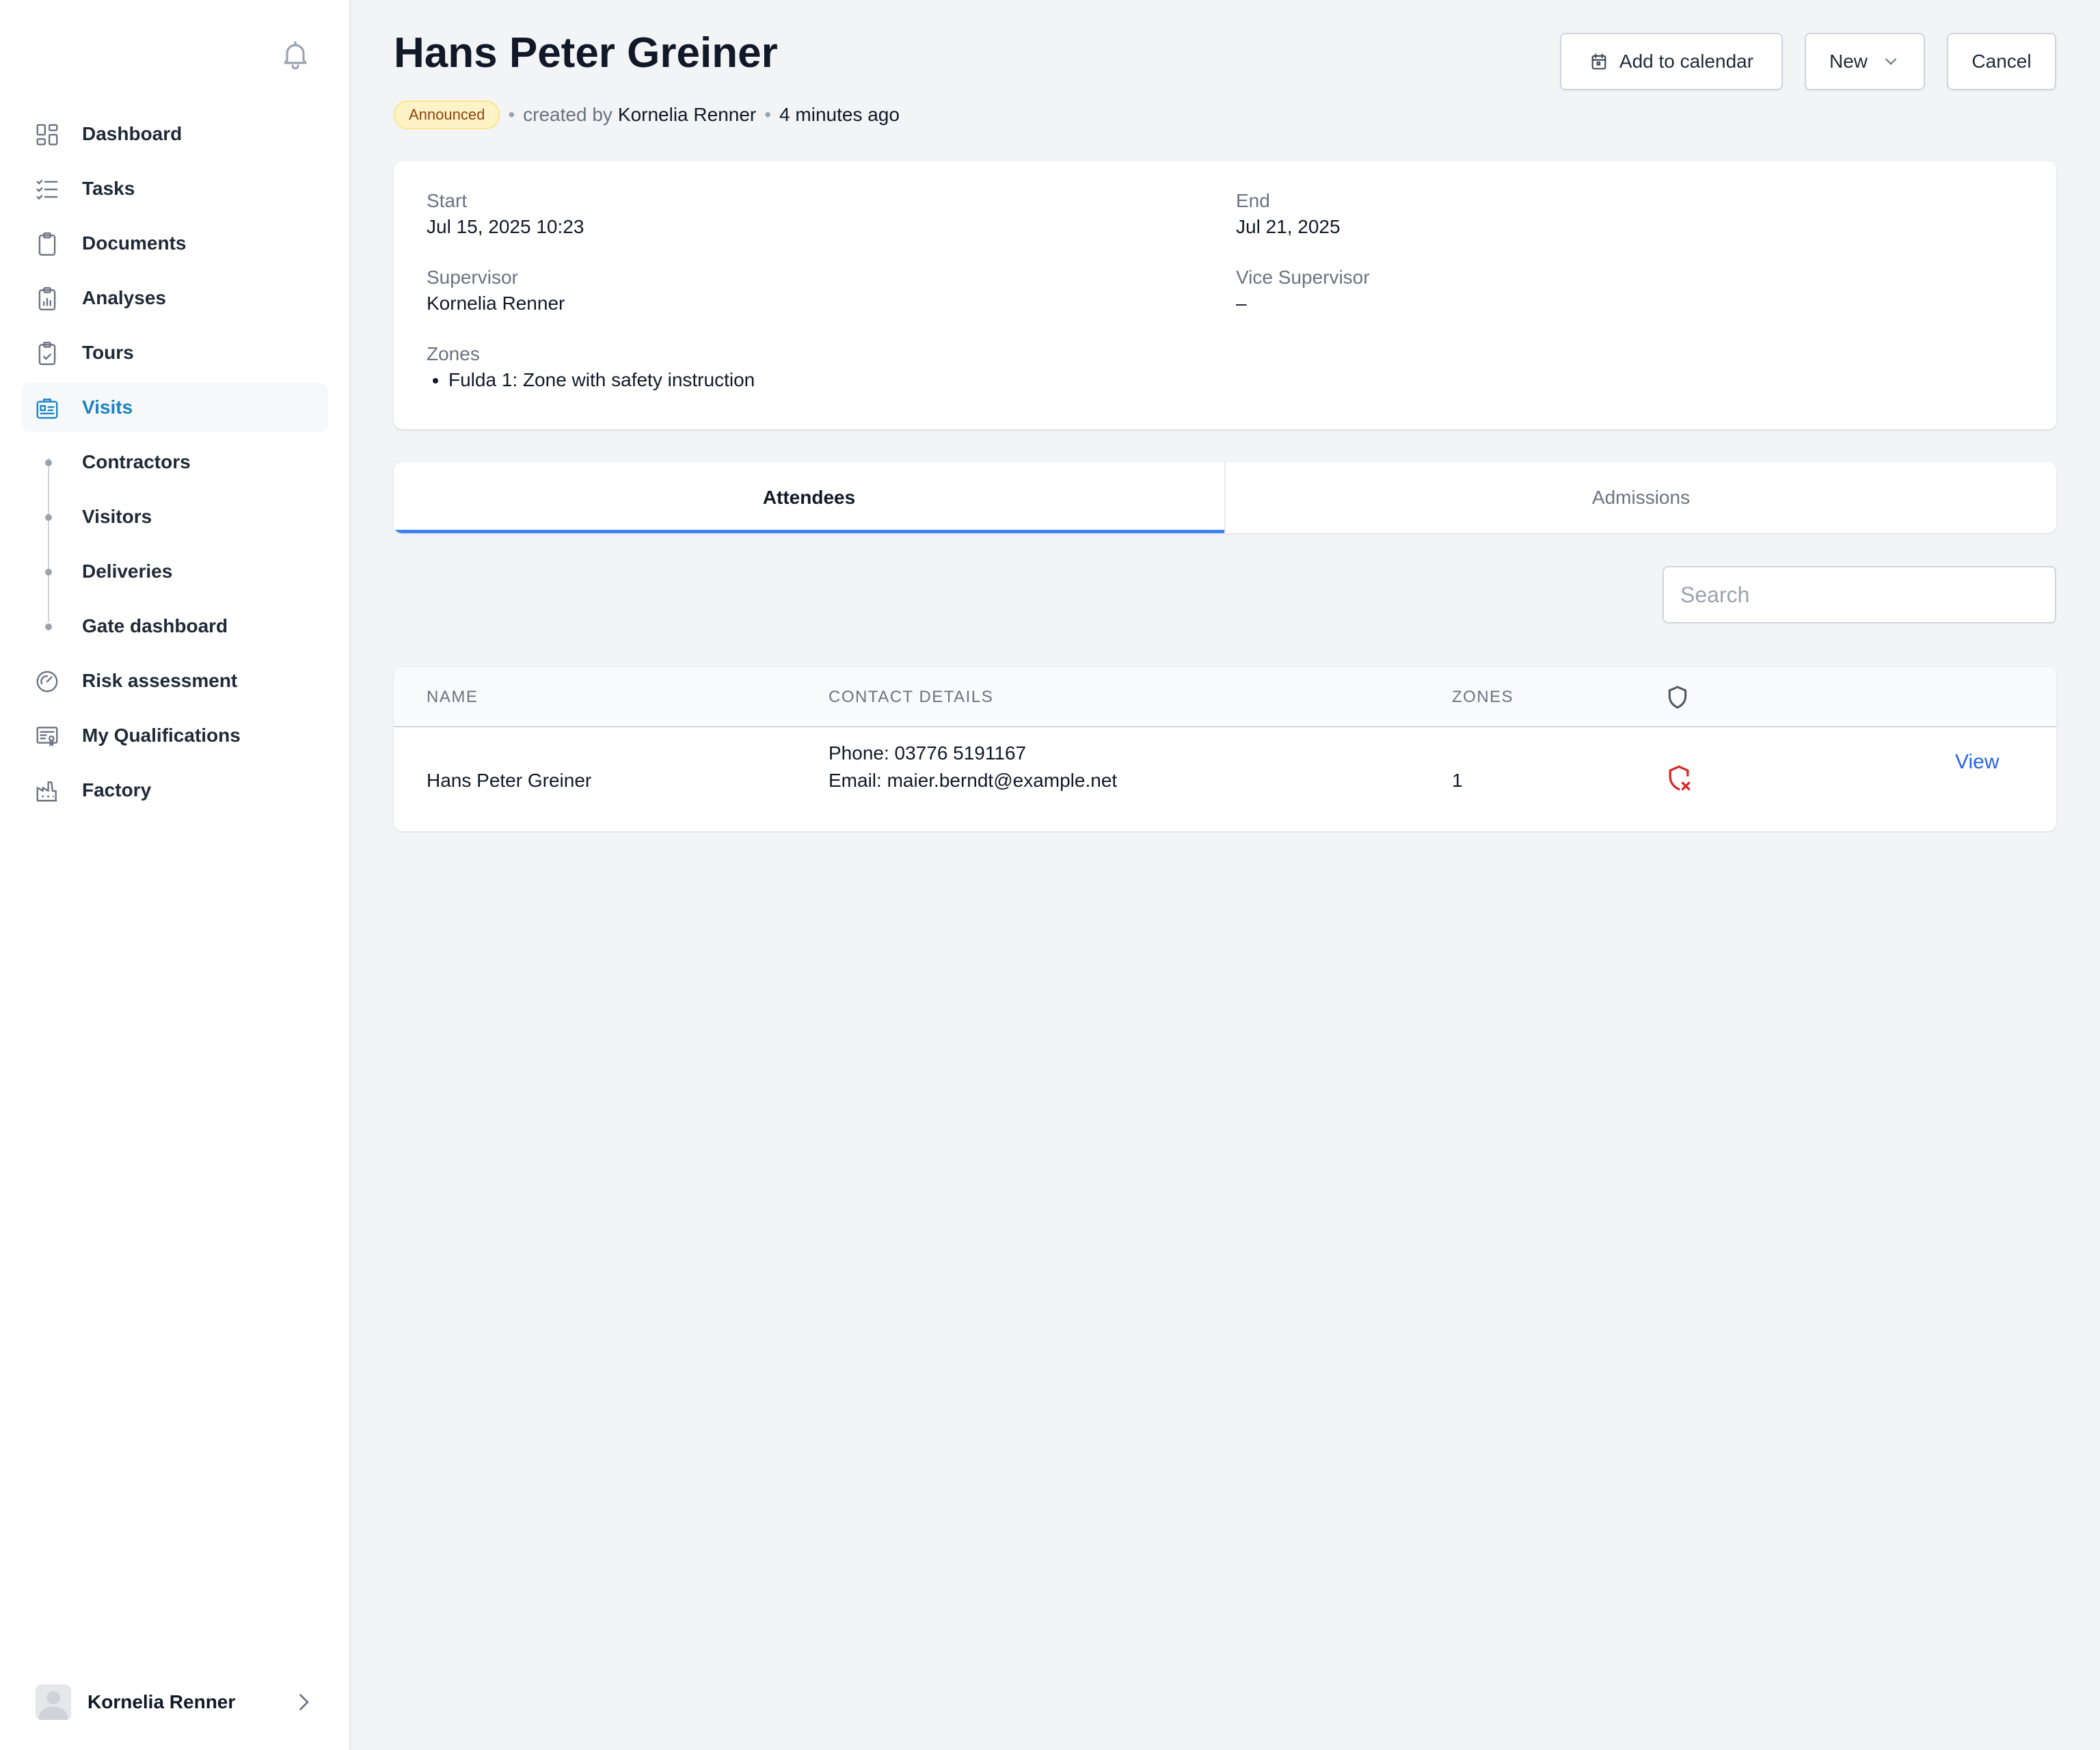 The width and height of the screenshot is (2100, 1750). What do you see at coordinates (175, 352) in the screenshot?
I see `sidebar-item-tours: Tours` at bounding box center [175, 352].